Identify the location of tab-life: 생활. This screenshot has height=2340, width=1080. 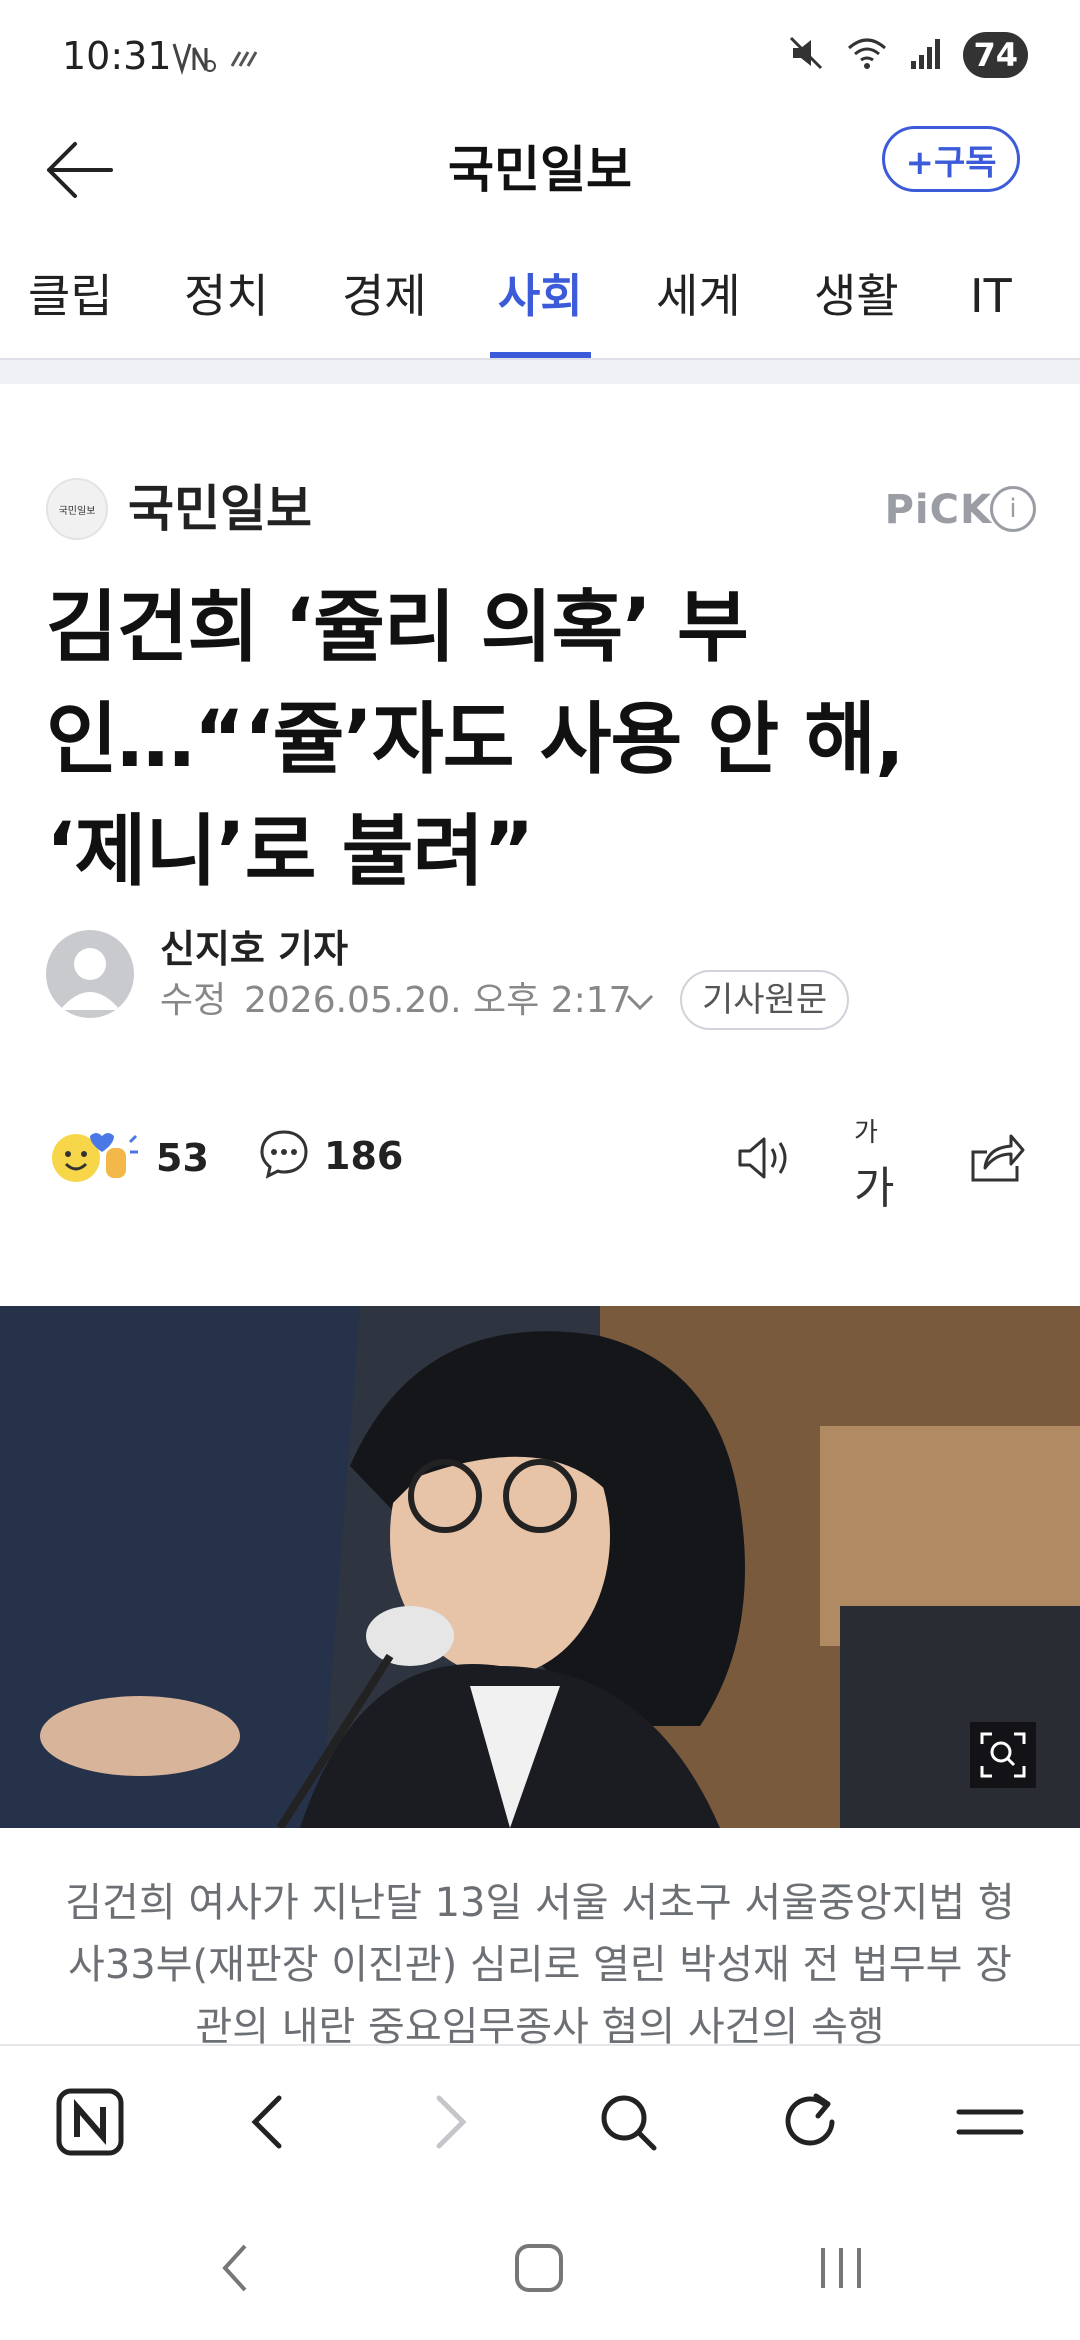
(856, 299).